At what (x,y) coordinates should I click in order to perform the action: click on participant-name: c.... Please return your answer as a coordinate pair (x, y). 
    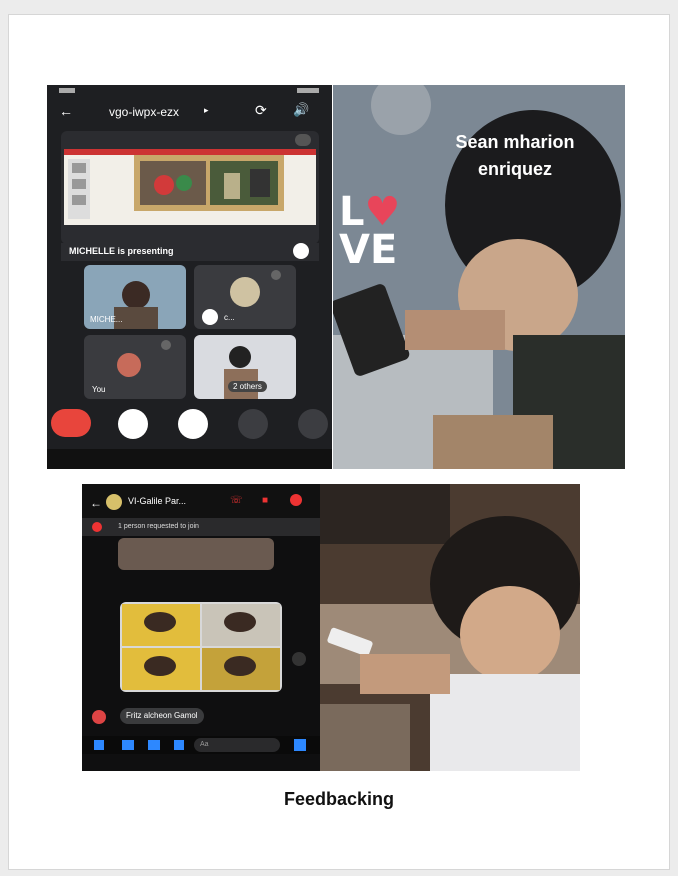
    Looking at the image, I should click on (229, 317).